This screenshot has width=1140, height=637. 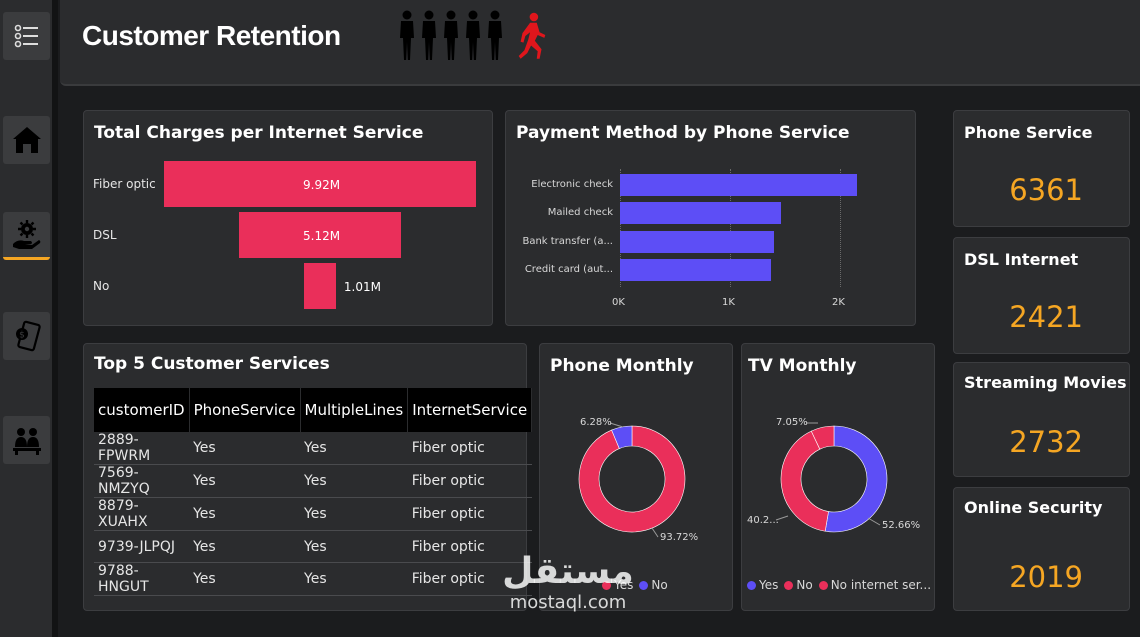 I want to click on table-row: 9788-HNGUT Yes Yes Fiber optic, so click(x=313, y=579).